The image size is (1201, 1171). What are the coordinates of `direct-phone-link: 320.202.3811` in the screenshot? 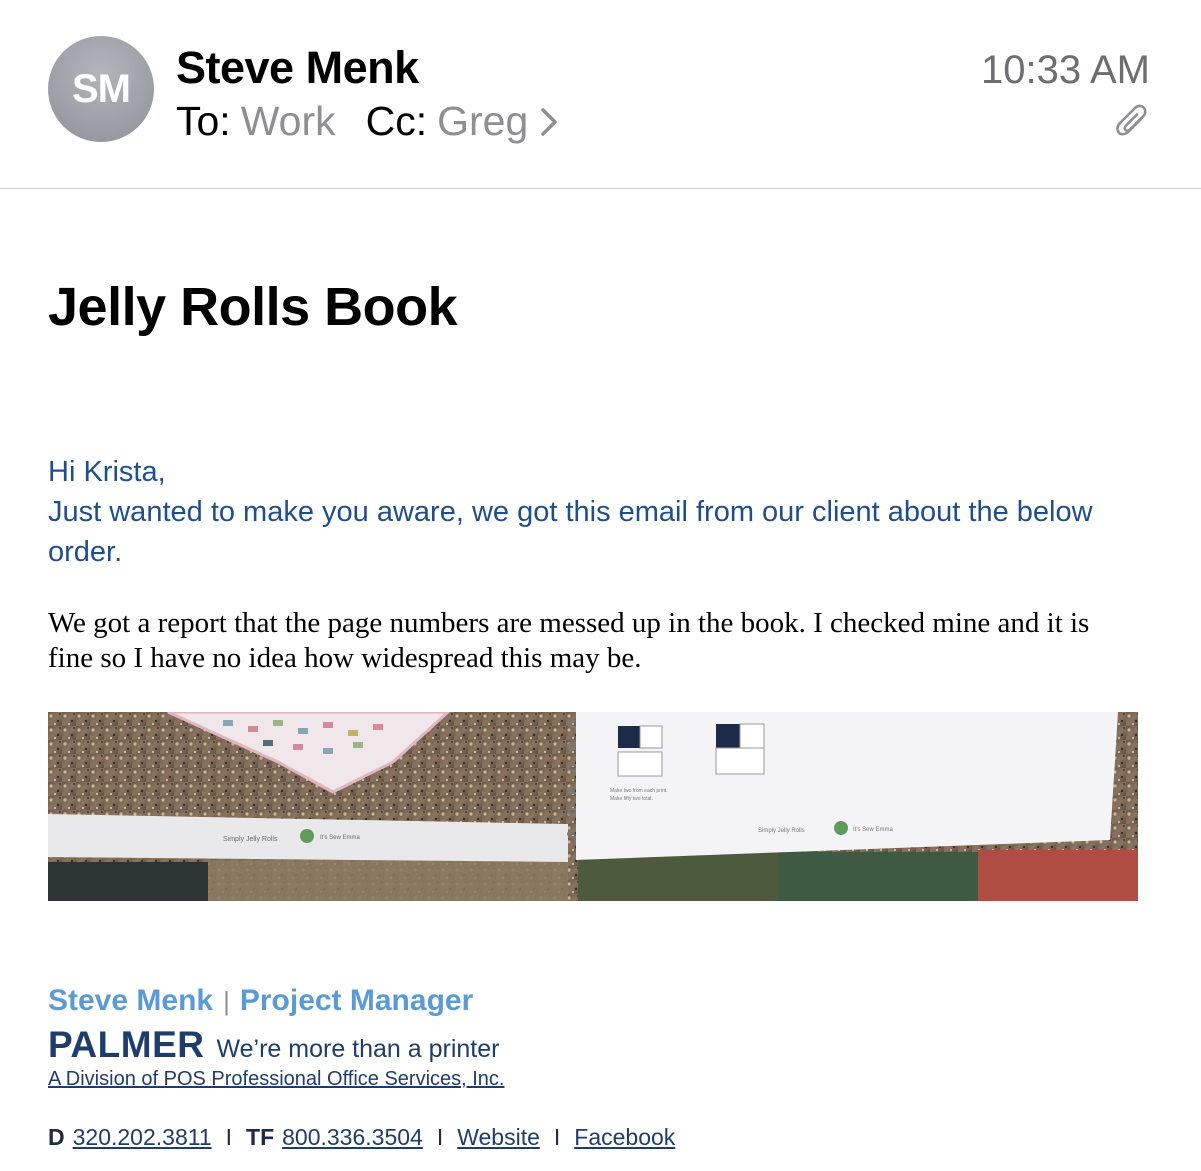 It's located at (142, 1137).